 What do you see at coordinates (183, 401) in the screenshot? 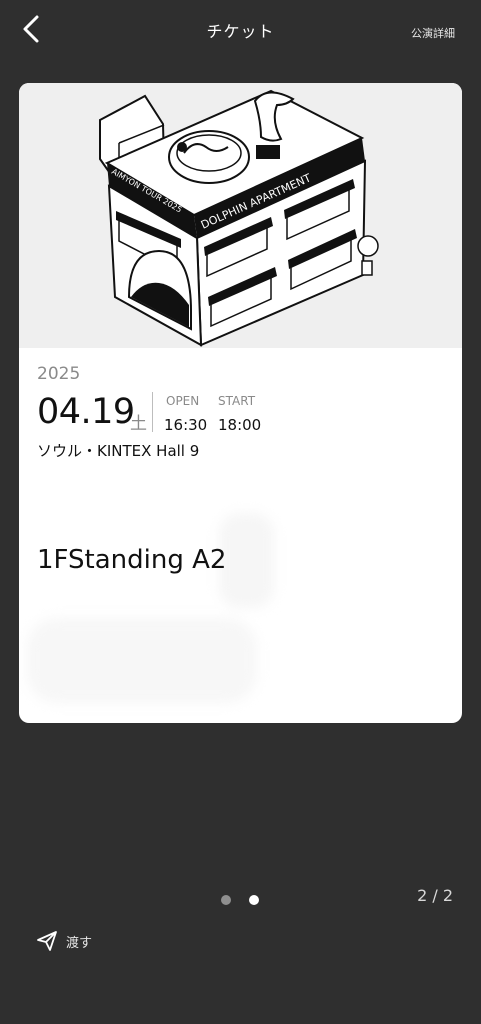
I see `open-label: OPEN` at bounding box center [183, 401].